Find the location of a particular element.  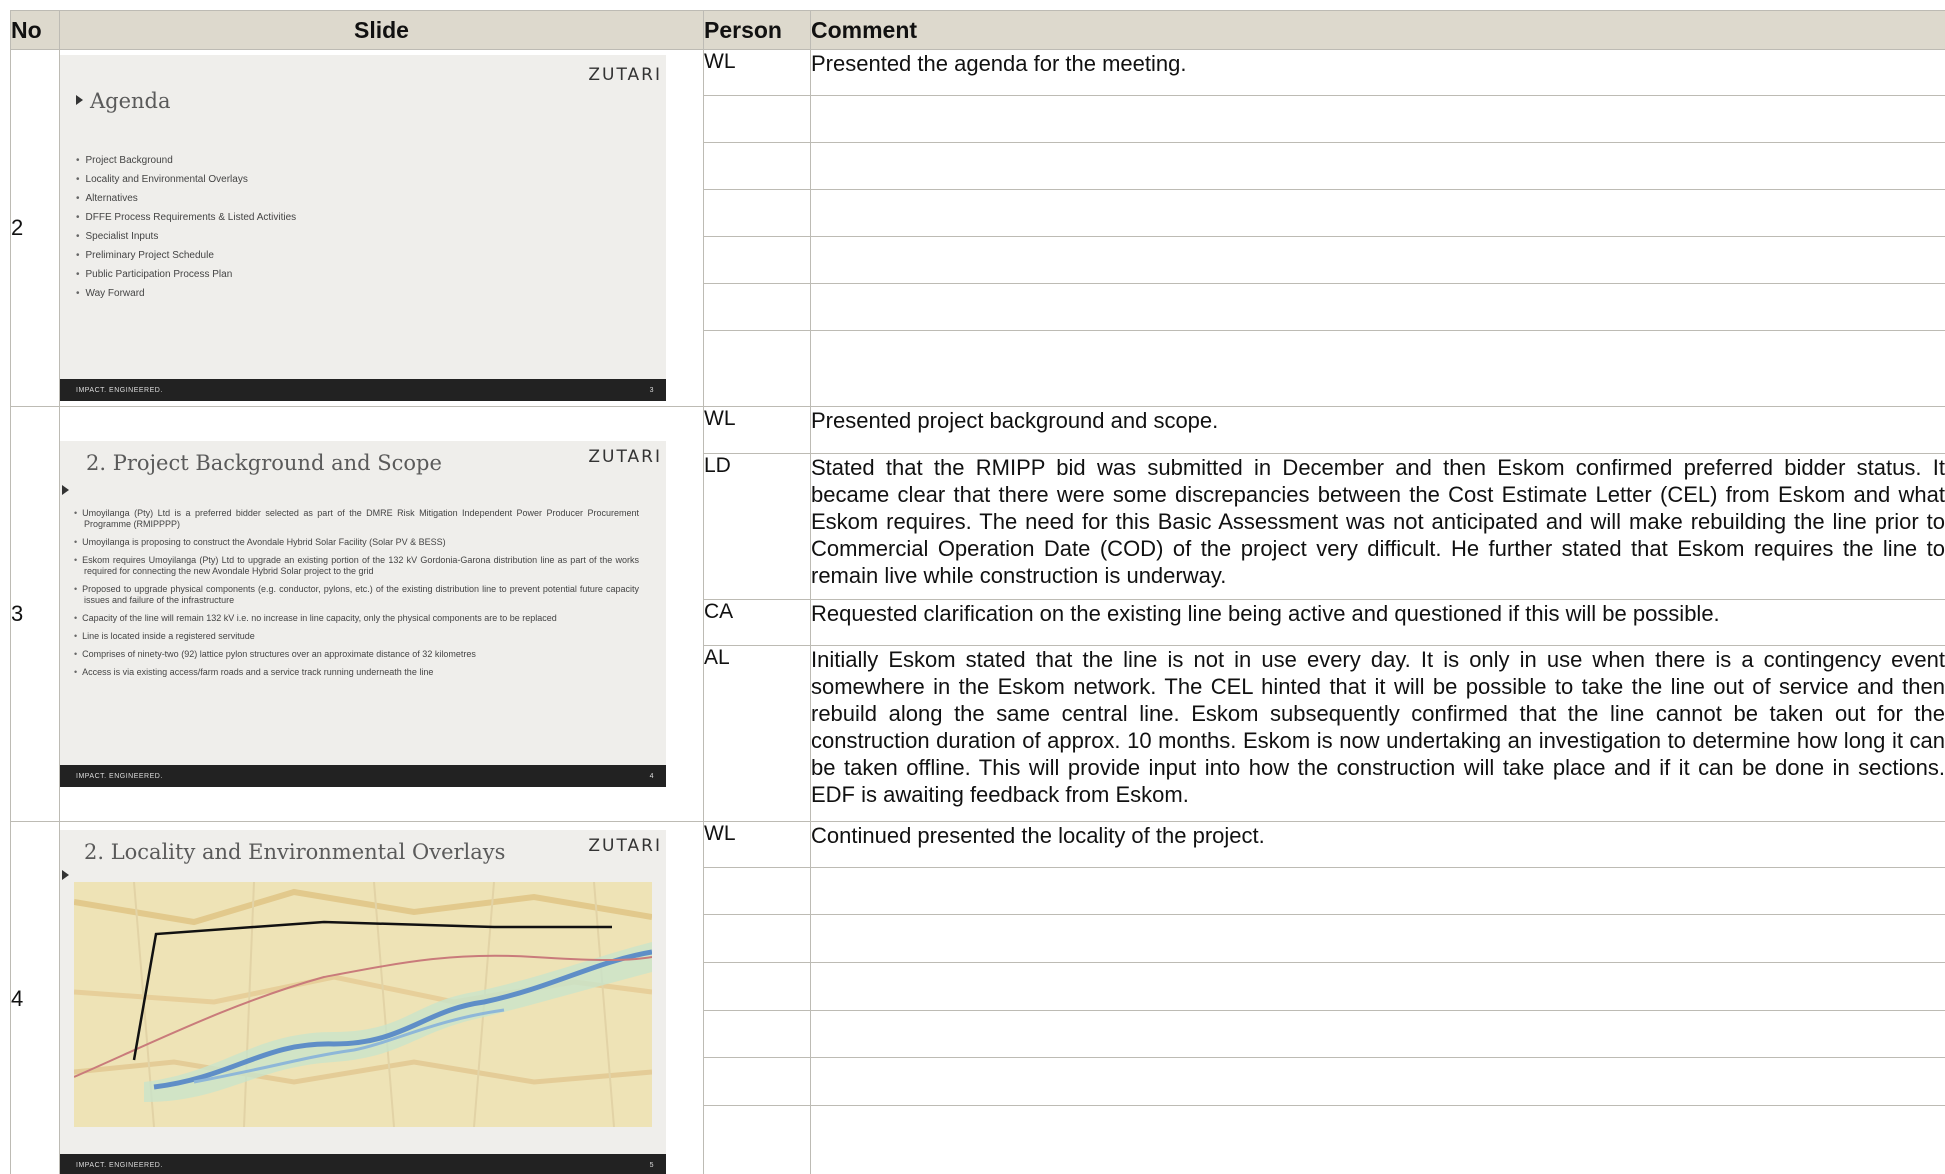

table-header-row: No Slide Person Comment is located at coordinates (977, 30).